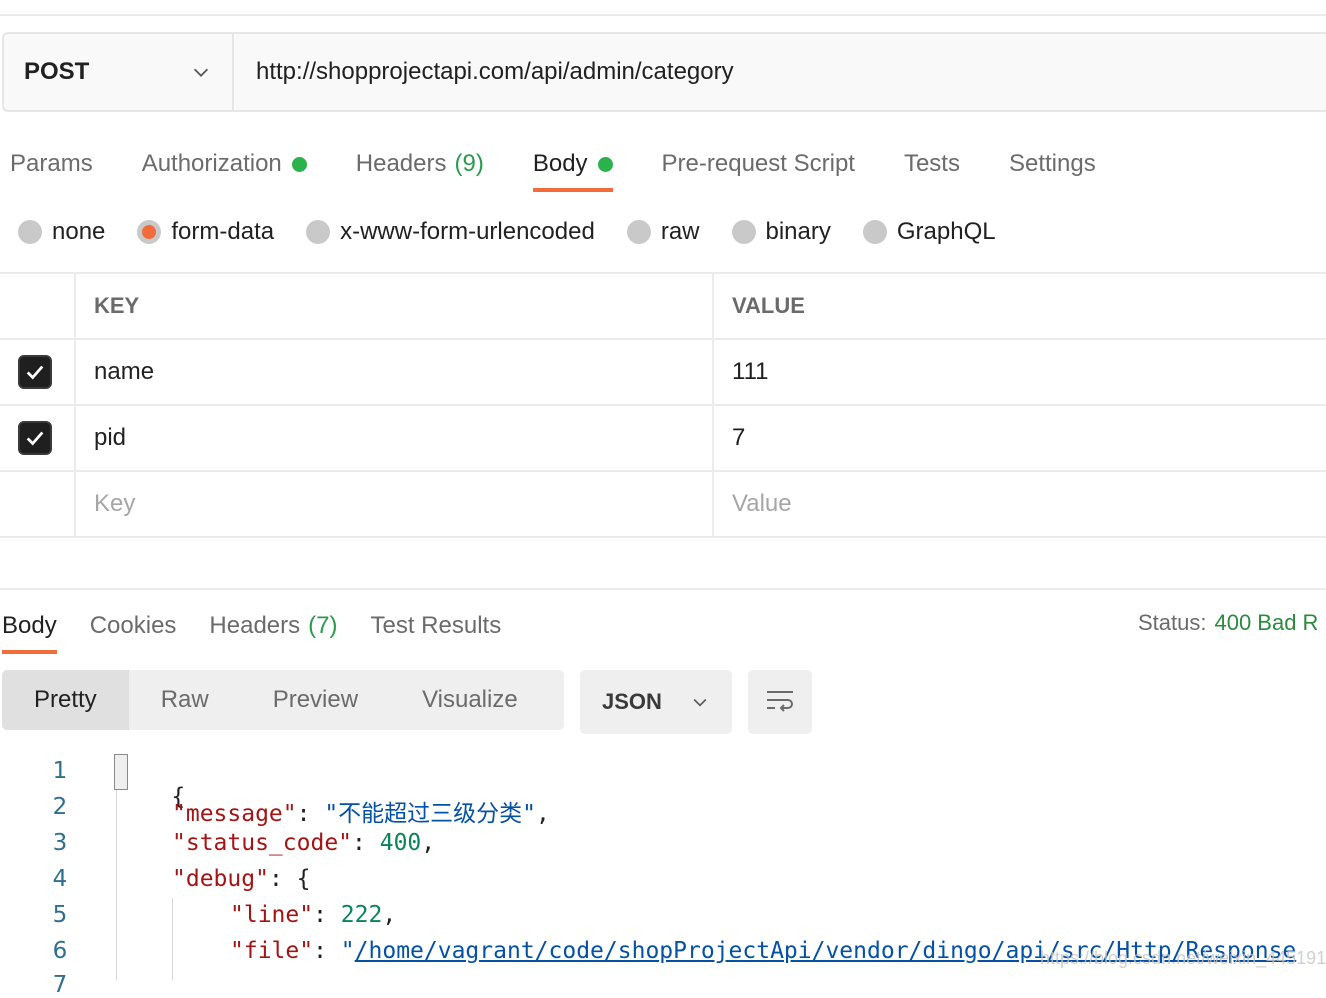  Describe the element at coordinates (1020, 504) in the screenshot. I see `value-placeholder-input: Value` at that location.